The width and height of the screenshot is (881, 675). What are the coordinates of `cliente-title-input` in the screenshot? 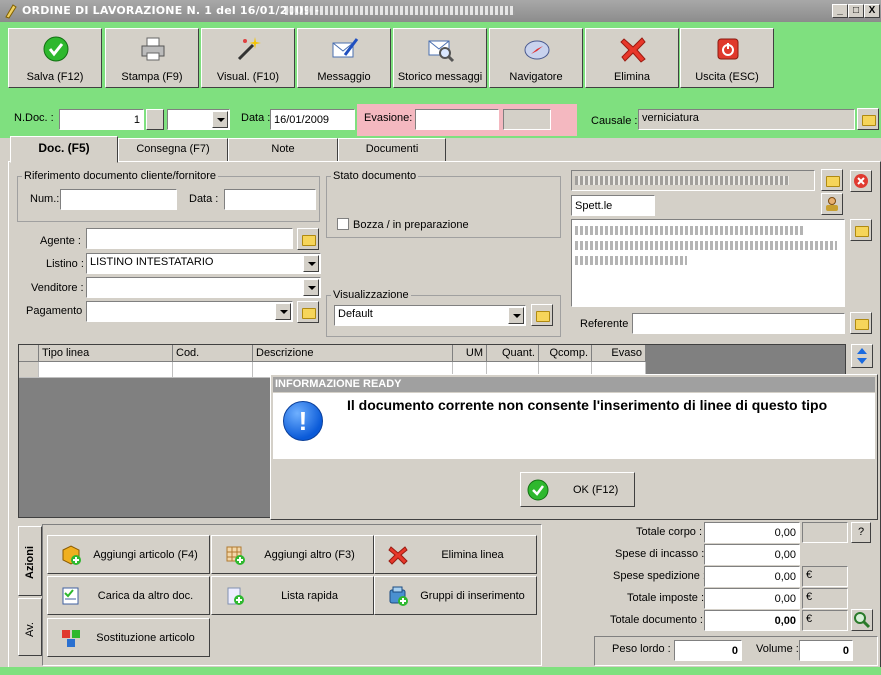 It's located at (613, 205).